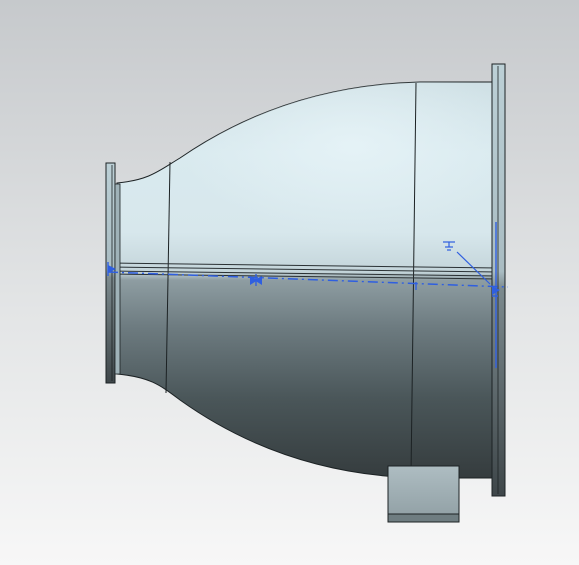 This screenshot has width=579, height=565. I want to click on support-block, so click(423, 494).